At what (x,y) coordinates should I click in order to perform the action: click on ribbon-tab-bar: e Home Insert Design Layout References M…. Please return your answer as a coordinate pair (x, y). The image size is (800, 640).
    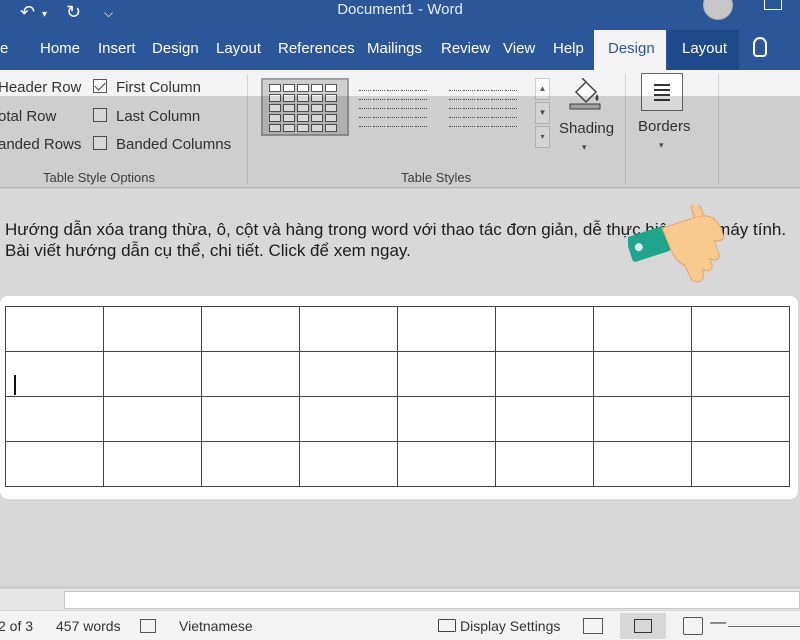
    Looking at the image, I should click on (400, 49).